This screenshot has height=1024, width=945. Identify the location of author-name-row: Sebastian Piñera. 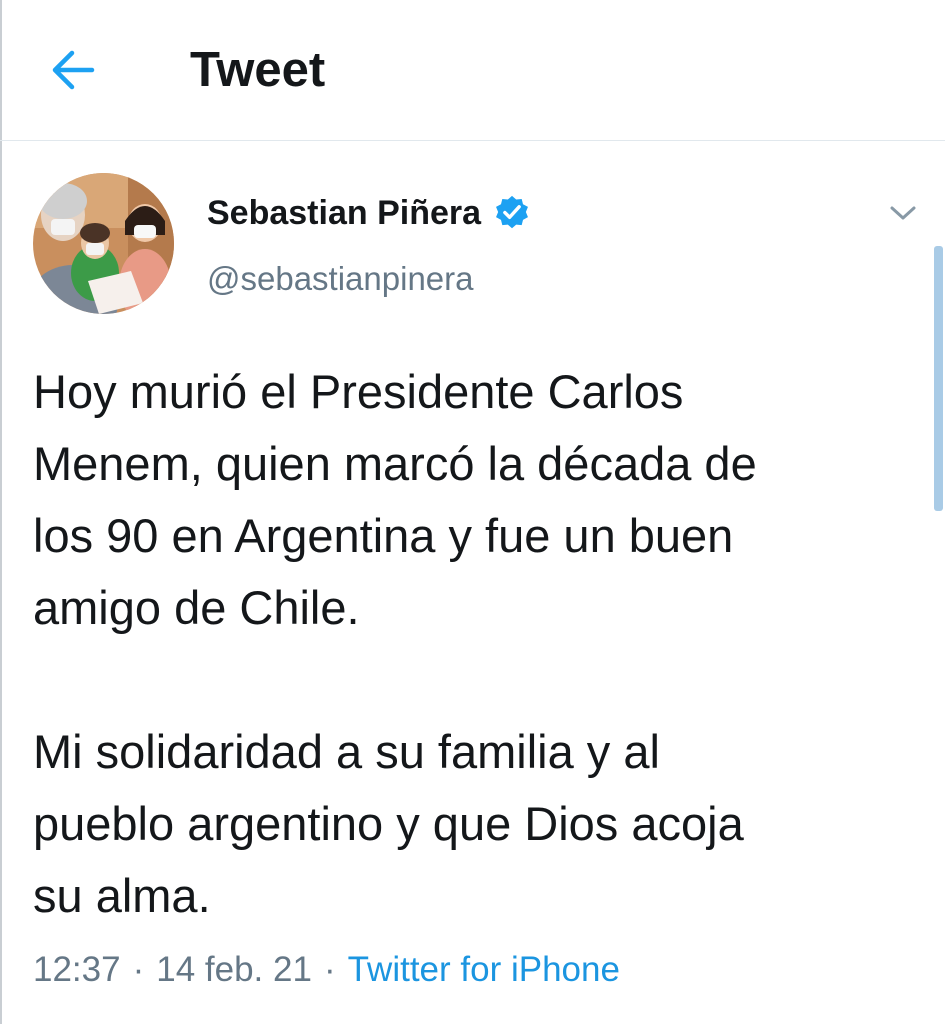
(369, 213).